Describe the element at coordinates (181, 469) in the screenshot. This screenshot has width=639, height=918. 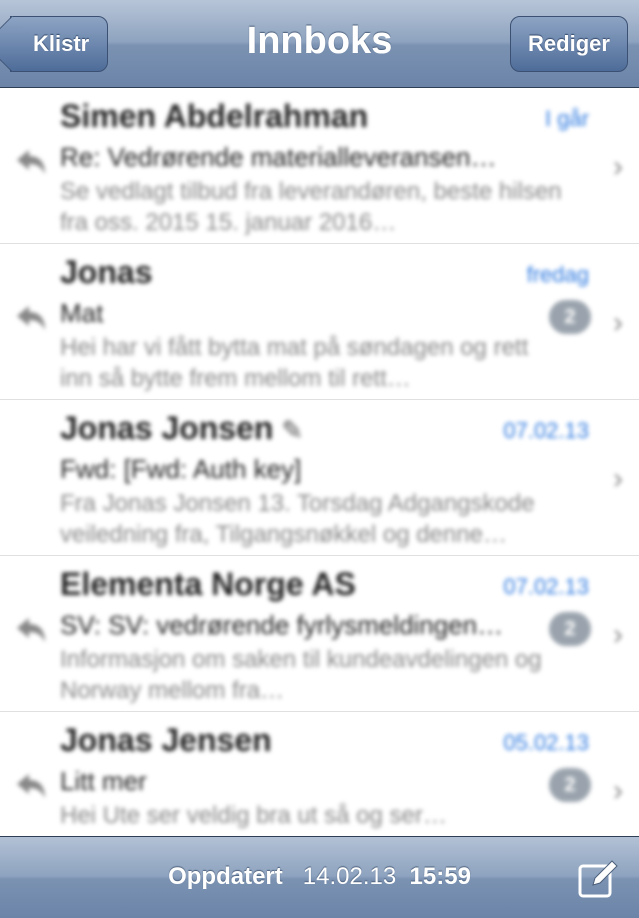
I see `message-subject: Fwd: [Fwd: Auth key]` at that location.